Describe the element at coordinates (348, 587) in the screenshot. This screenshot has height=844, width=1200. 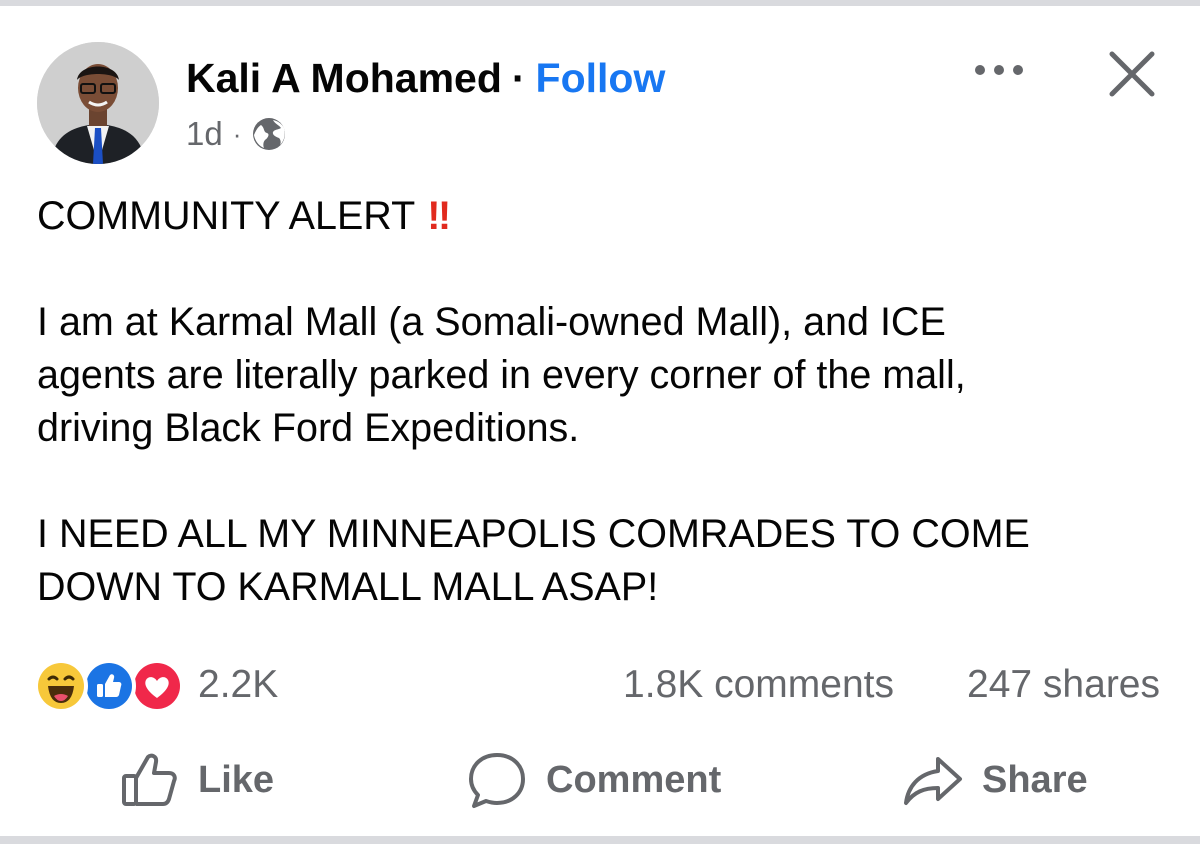
I see `body-line: DOWN TO KARMALL MALL ASAP!` at that location.